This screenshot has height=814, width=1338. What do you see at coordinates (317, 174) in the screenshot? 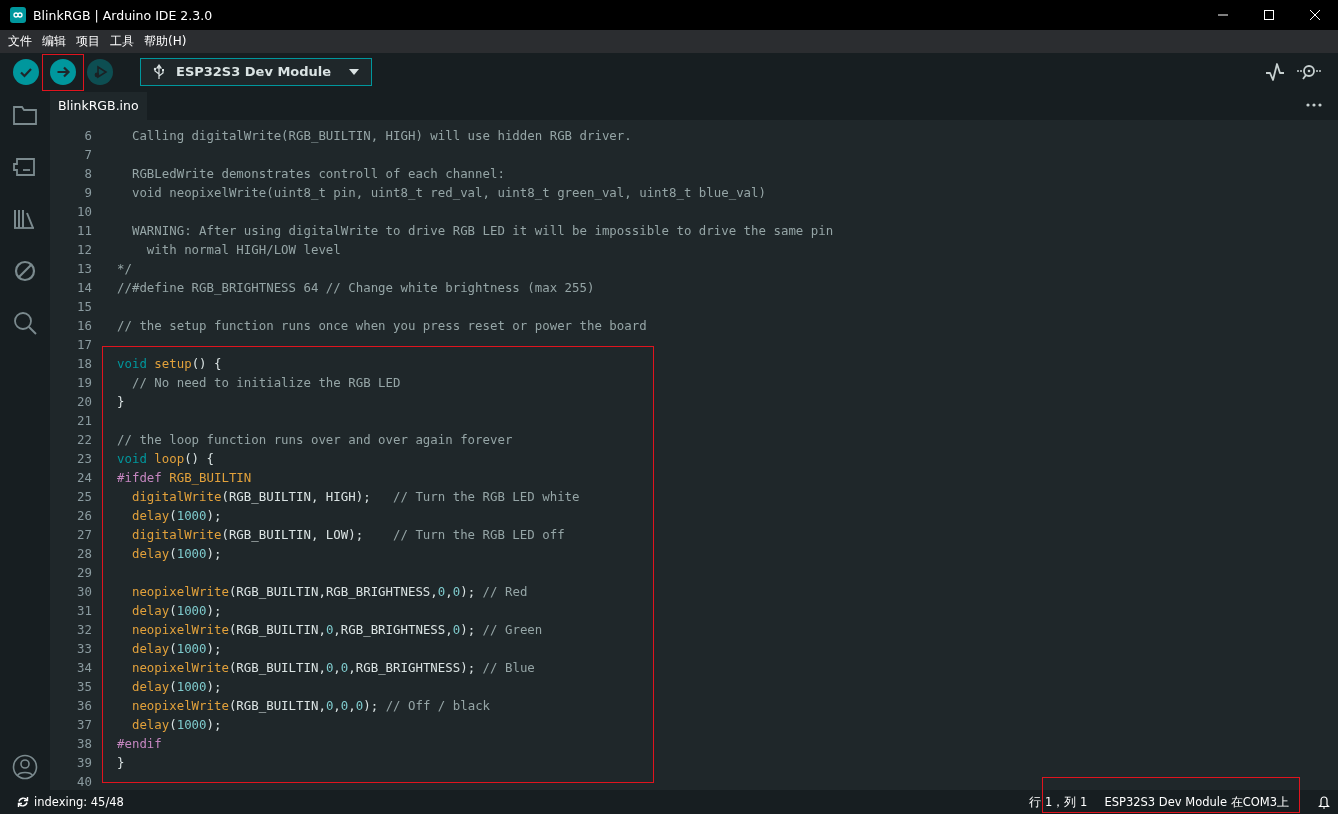
I see `code-line: RGBLedWrite demonstrates controll of each channel:` at bounding box center [317, 174].